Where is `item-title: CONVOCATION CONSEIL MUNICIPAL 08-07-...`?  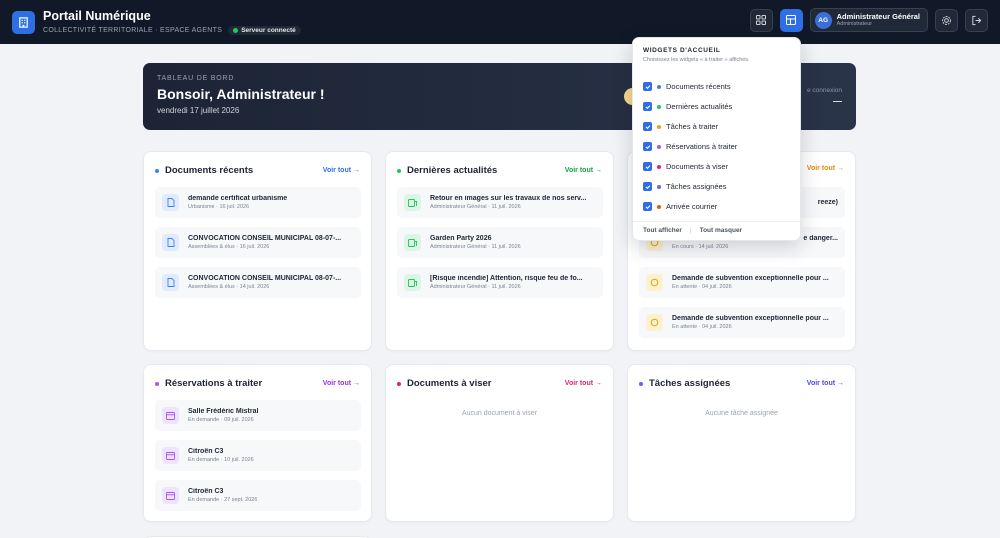
item-title: CONVOCATION CONSEIL MUNICIPAL 08-07-... is located at coordinates (265, 278).